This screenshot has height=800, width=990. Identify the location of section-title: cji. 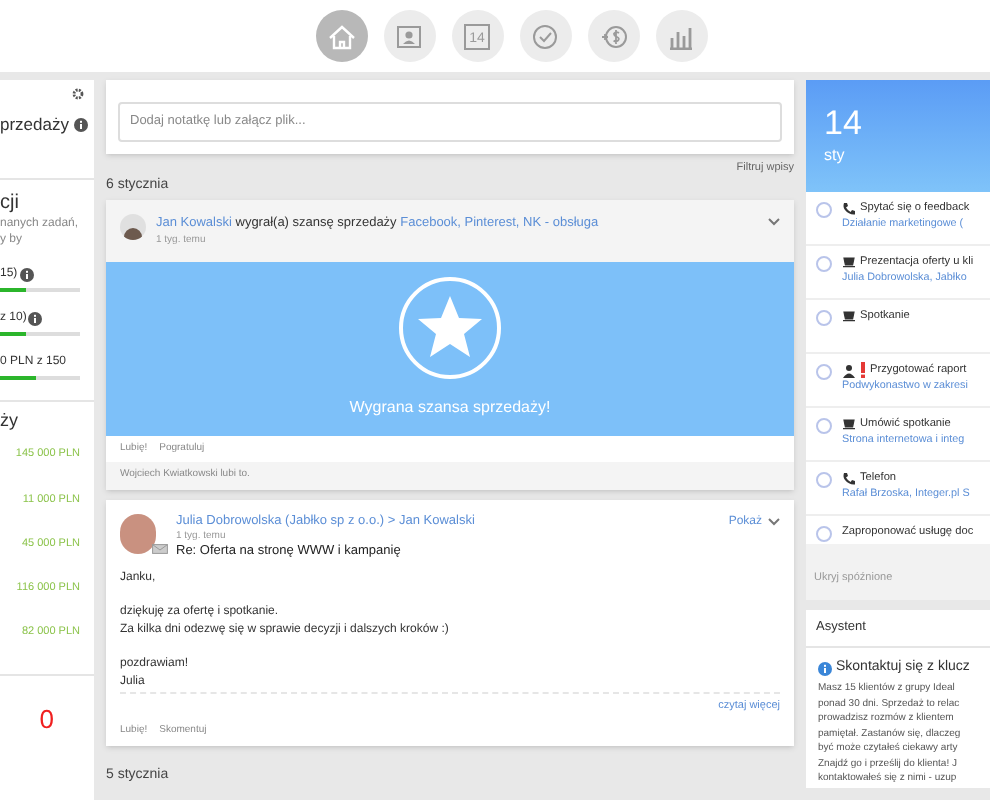
(10, 203).